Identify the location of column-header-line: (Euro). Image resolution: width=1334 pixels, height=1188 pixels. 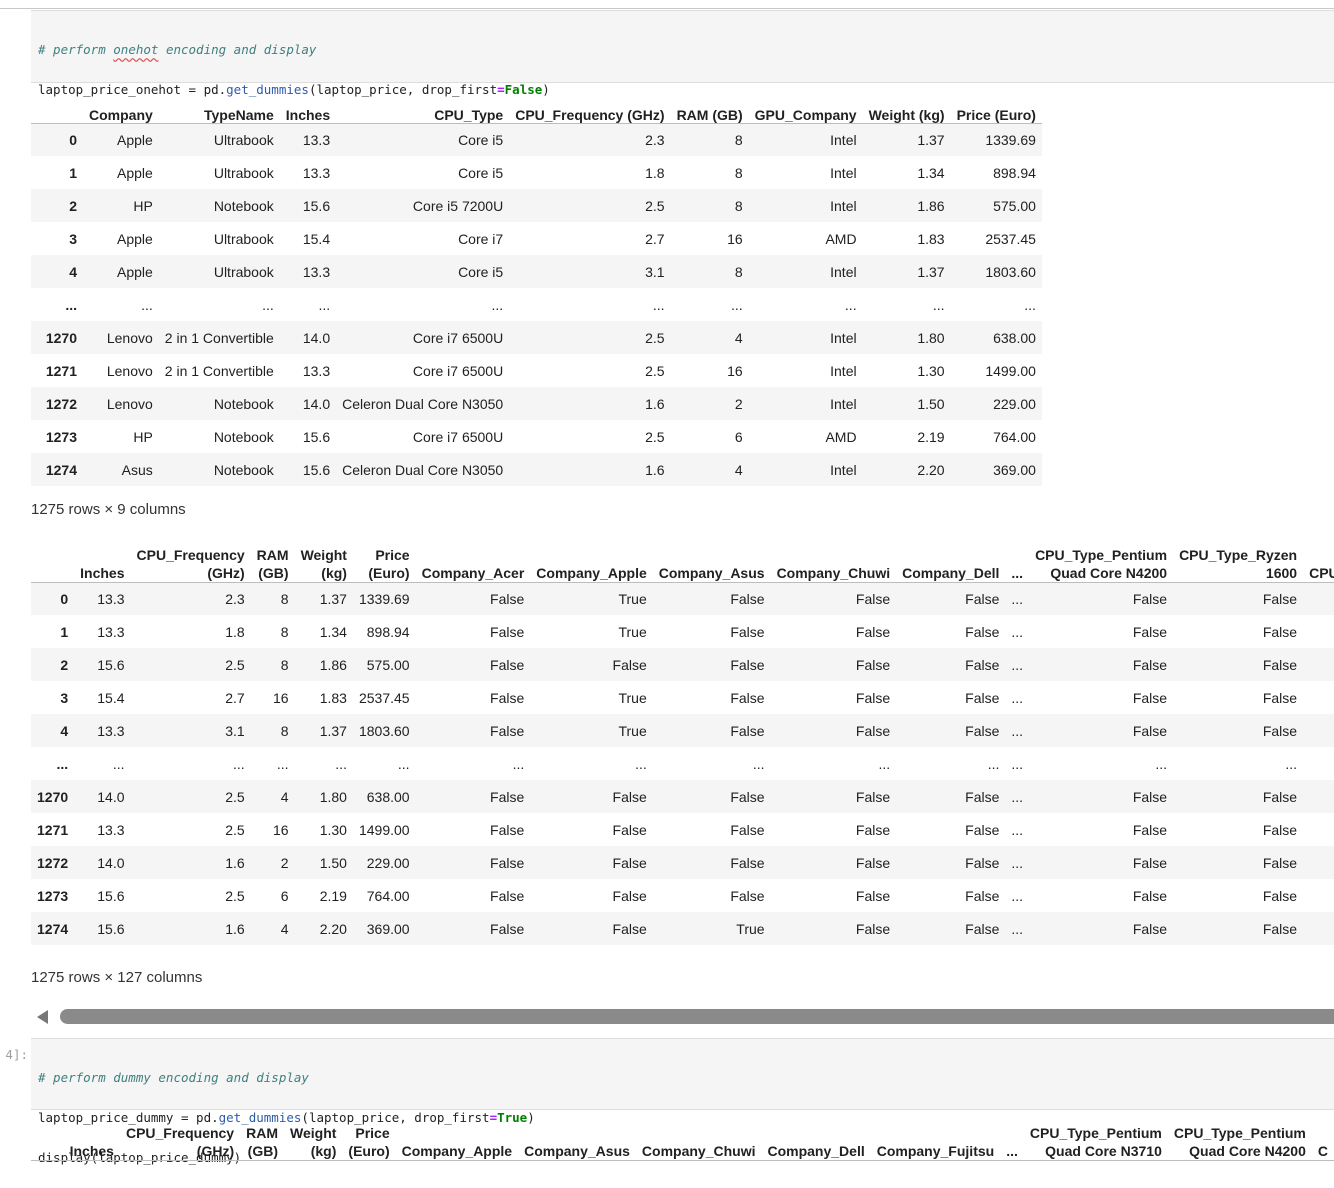
(389, 572).